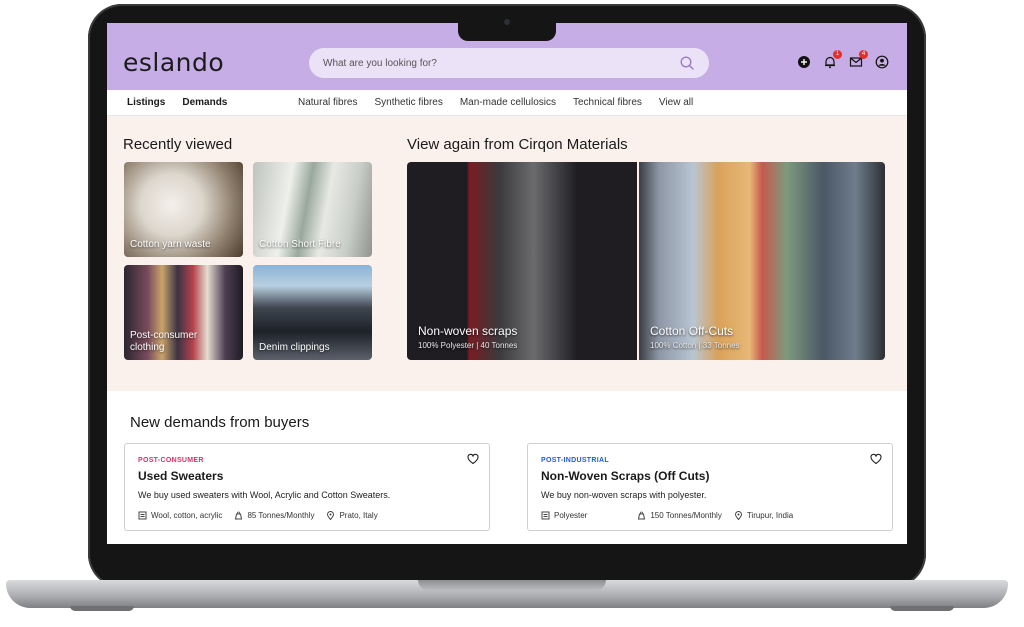 Image resolution: width=1024 pixels, height=627 pixels. I want to click on demand-location: Prato, Italy, so click(352, 515).